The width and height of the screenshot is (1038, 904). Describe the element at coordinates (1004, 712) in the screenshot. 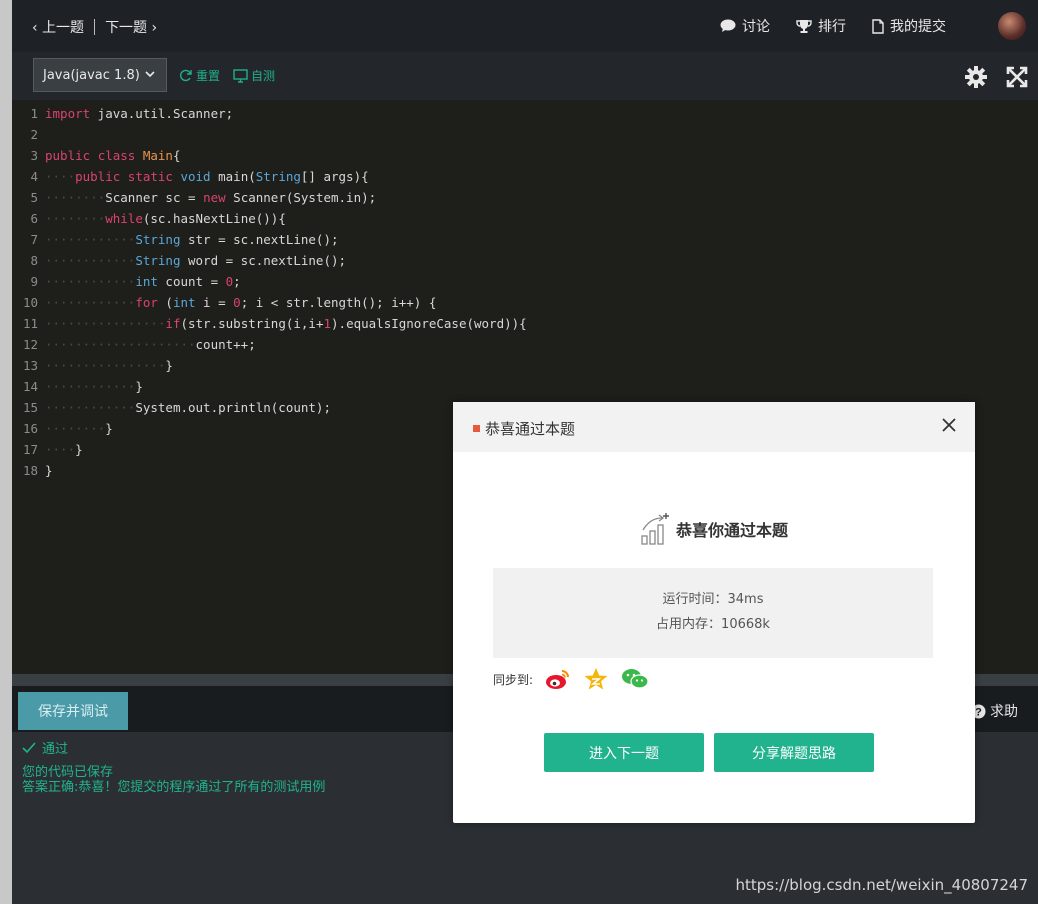

I see `help-label: 求助` at that location.